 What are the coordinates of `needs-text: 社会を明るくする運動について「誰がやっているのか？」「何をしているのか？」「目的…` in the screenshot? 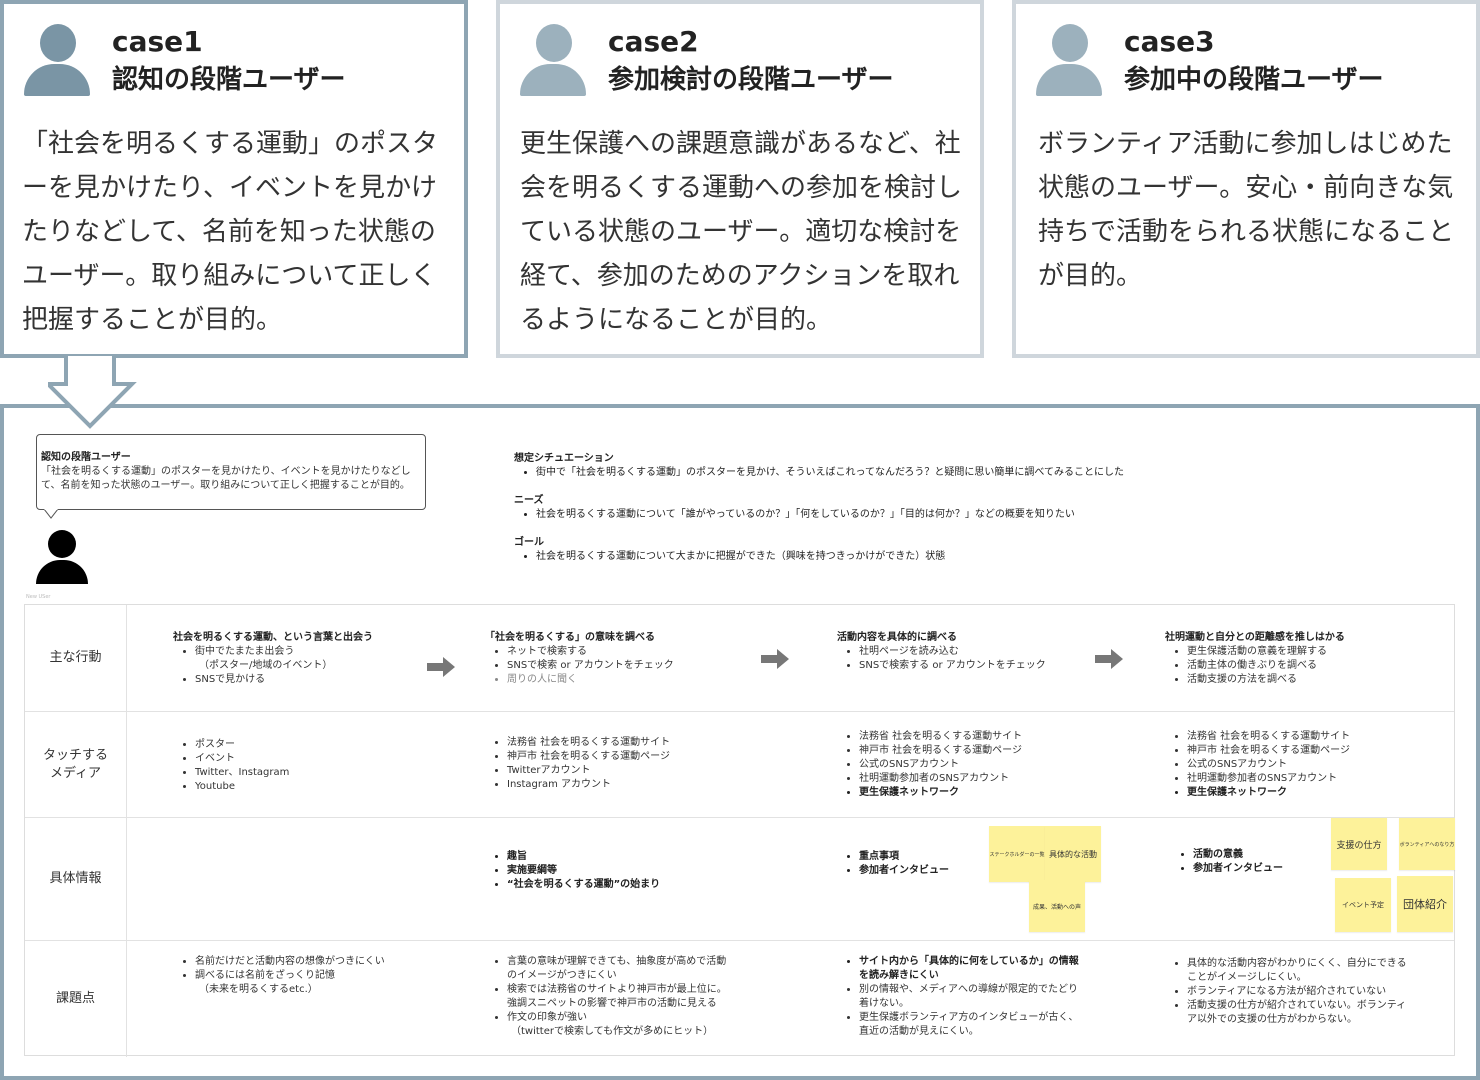 It's located at (905, 515).